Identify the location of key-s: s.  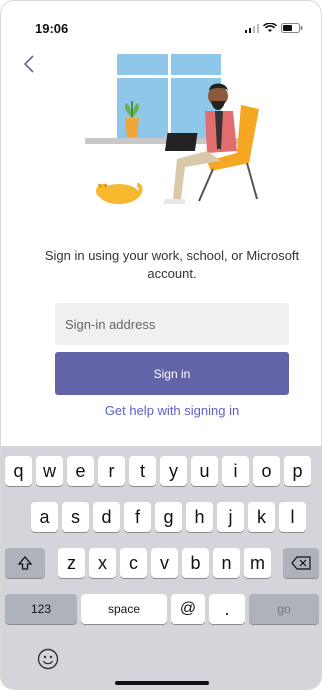
(75, 517).